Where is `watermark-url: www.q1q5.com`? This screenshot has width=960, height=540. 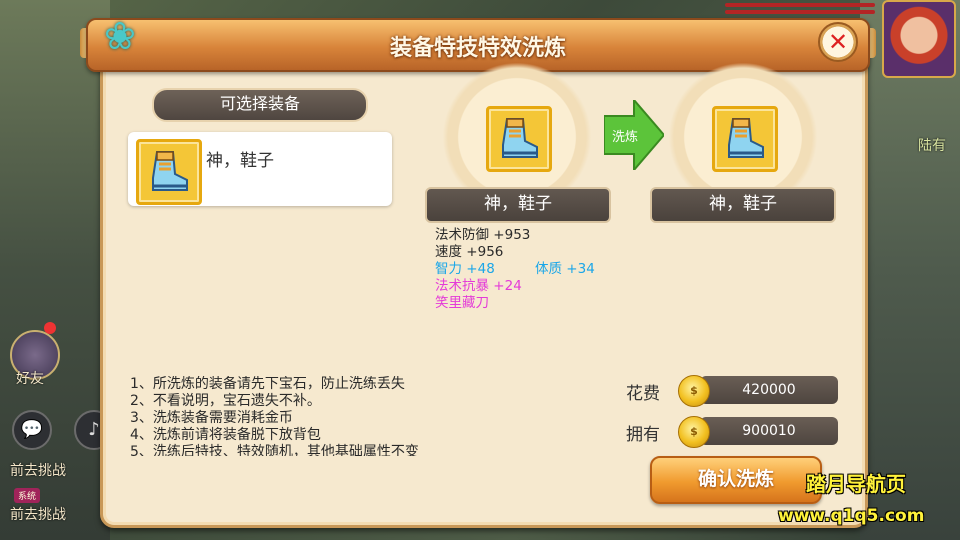 watermark-url: www.q1q5.com is located at coordinates (851, 516).